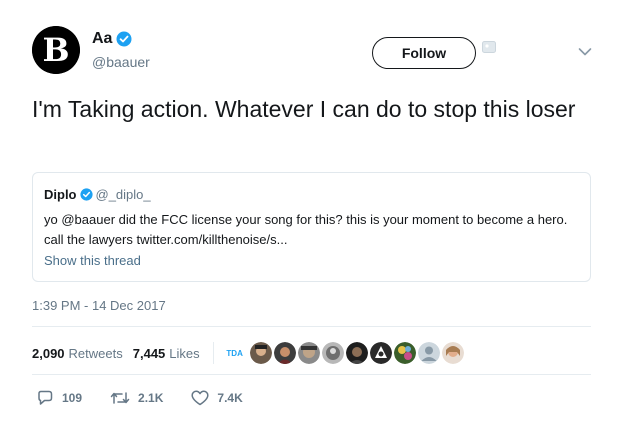  I want to click on tweet-header: B Aa @baauer Follow, so click(317, 51).